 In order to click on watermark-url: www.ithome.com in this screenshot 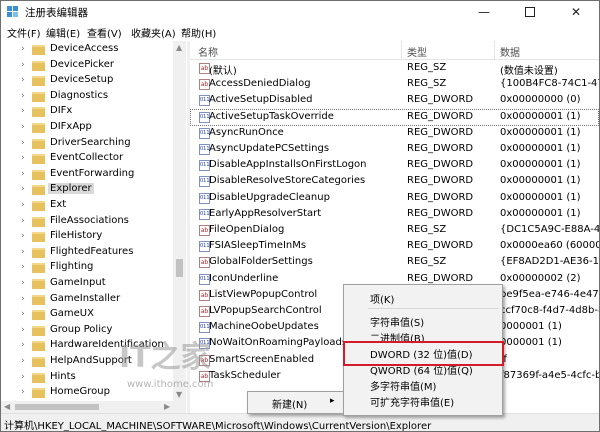, I will do `click(170, 384)`.